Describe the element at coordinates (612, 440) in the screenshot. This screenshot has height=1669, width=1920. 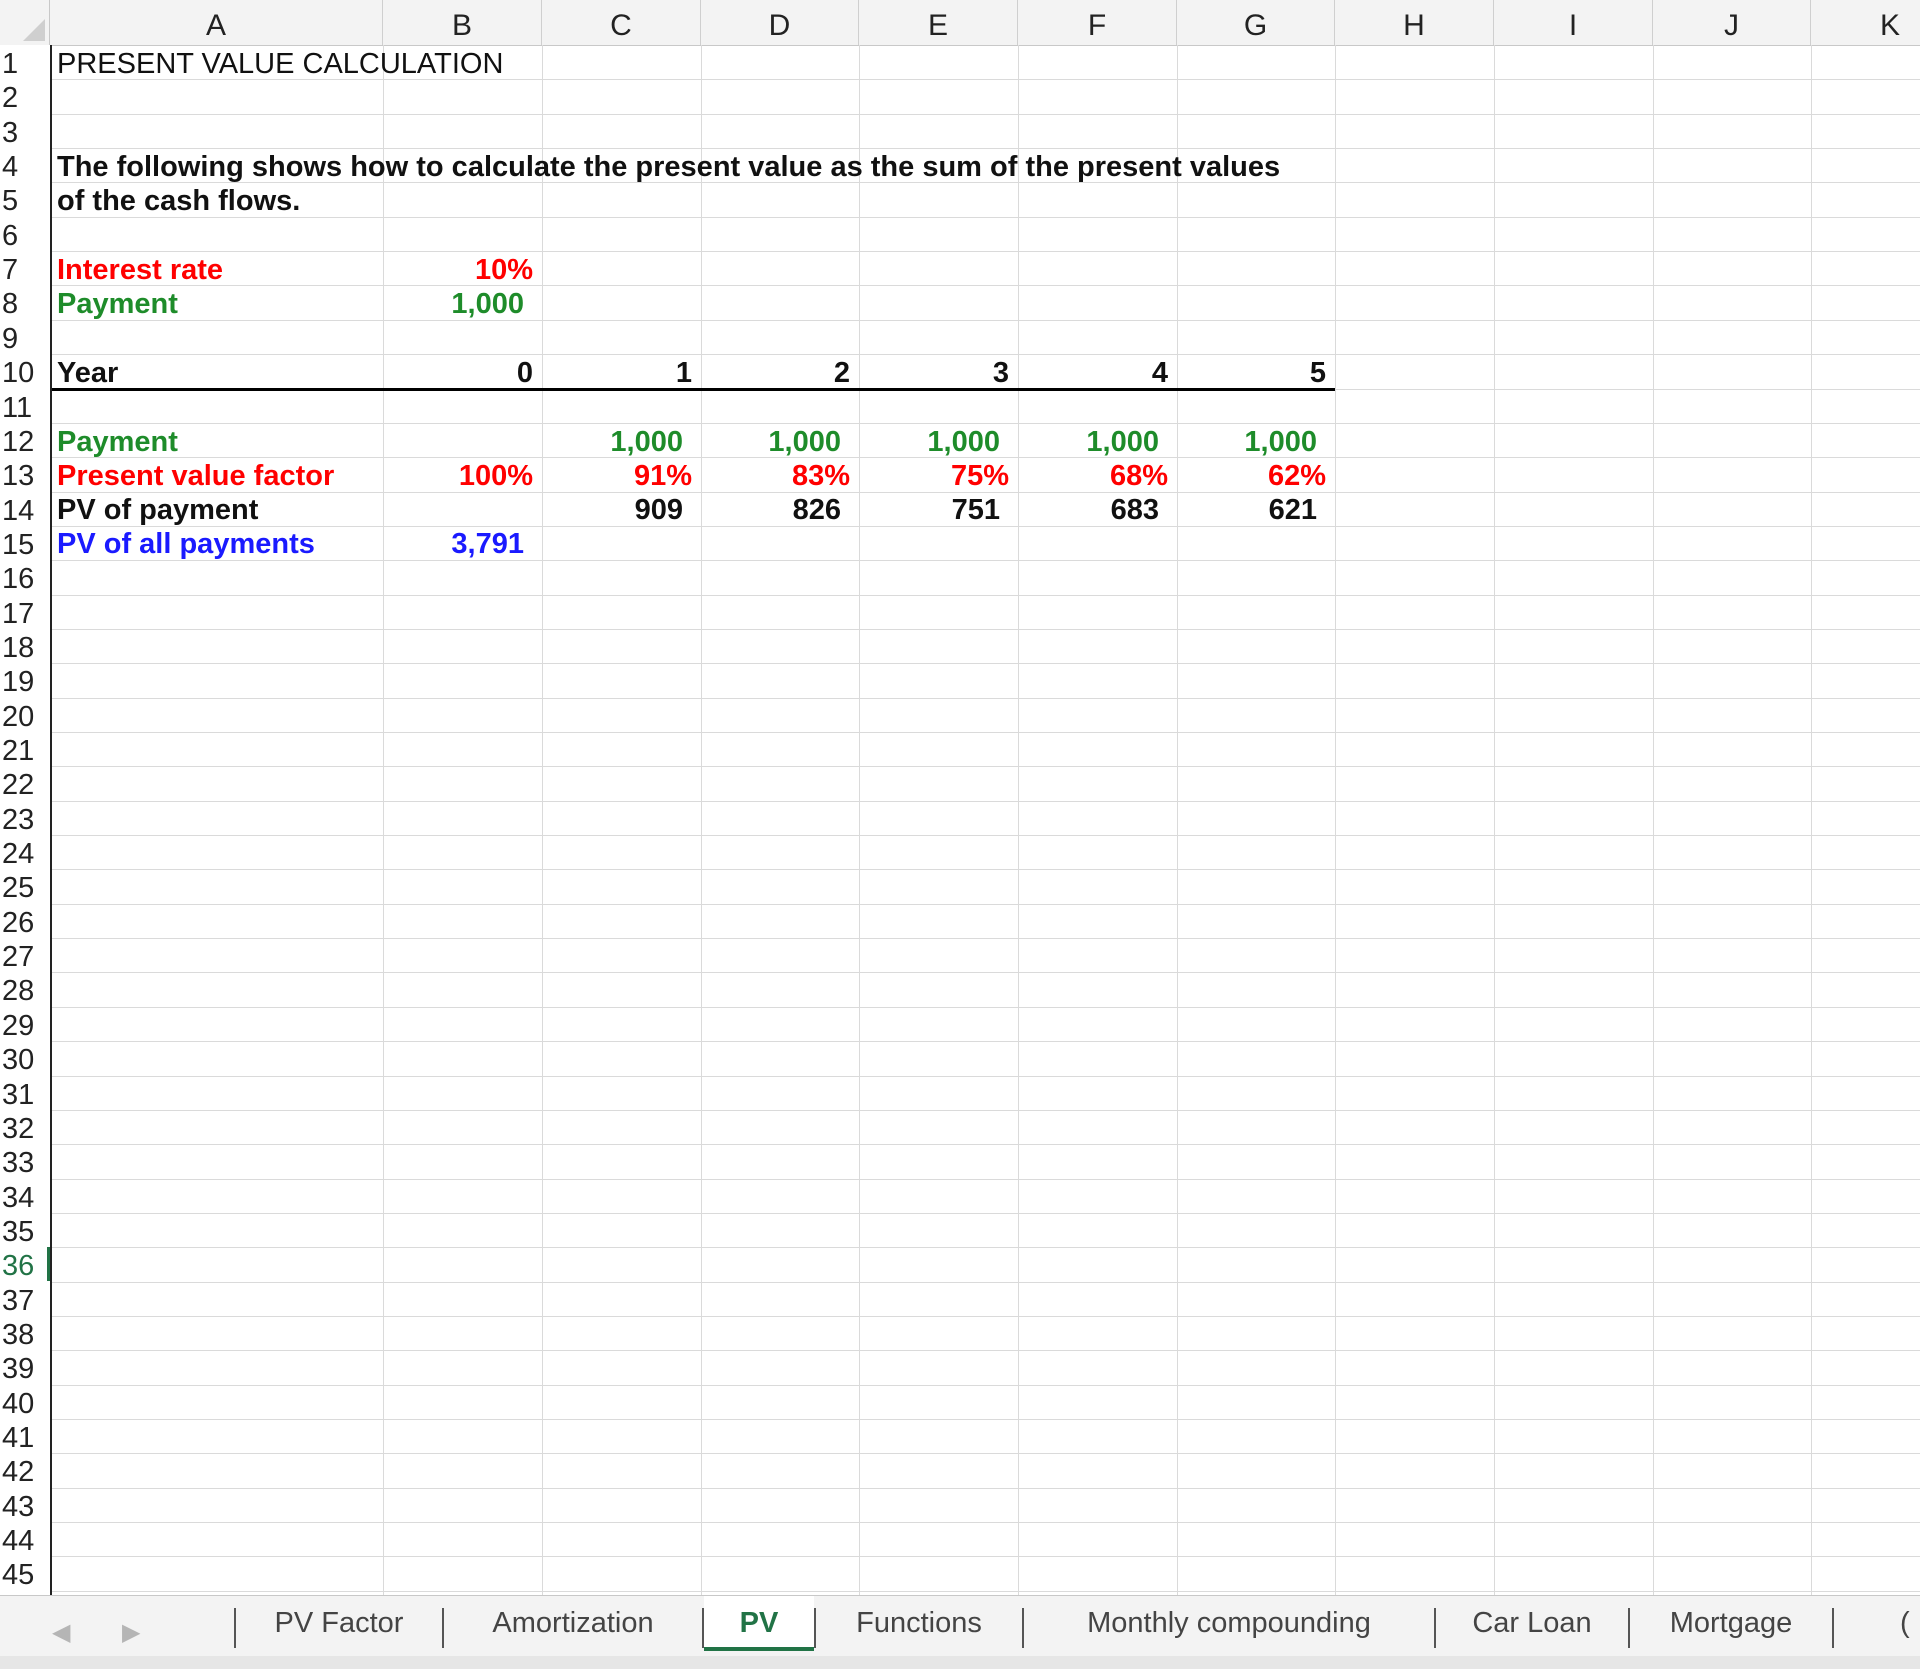
I see `cell-c12-payment: 1,000` at that location.